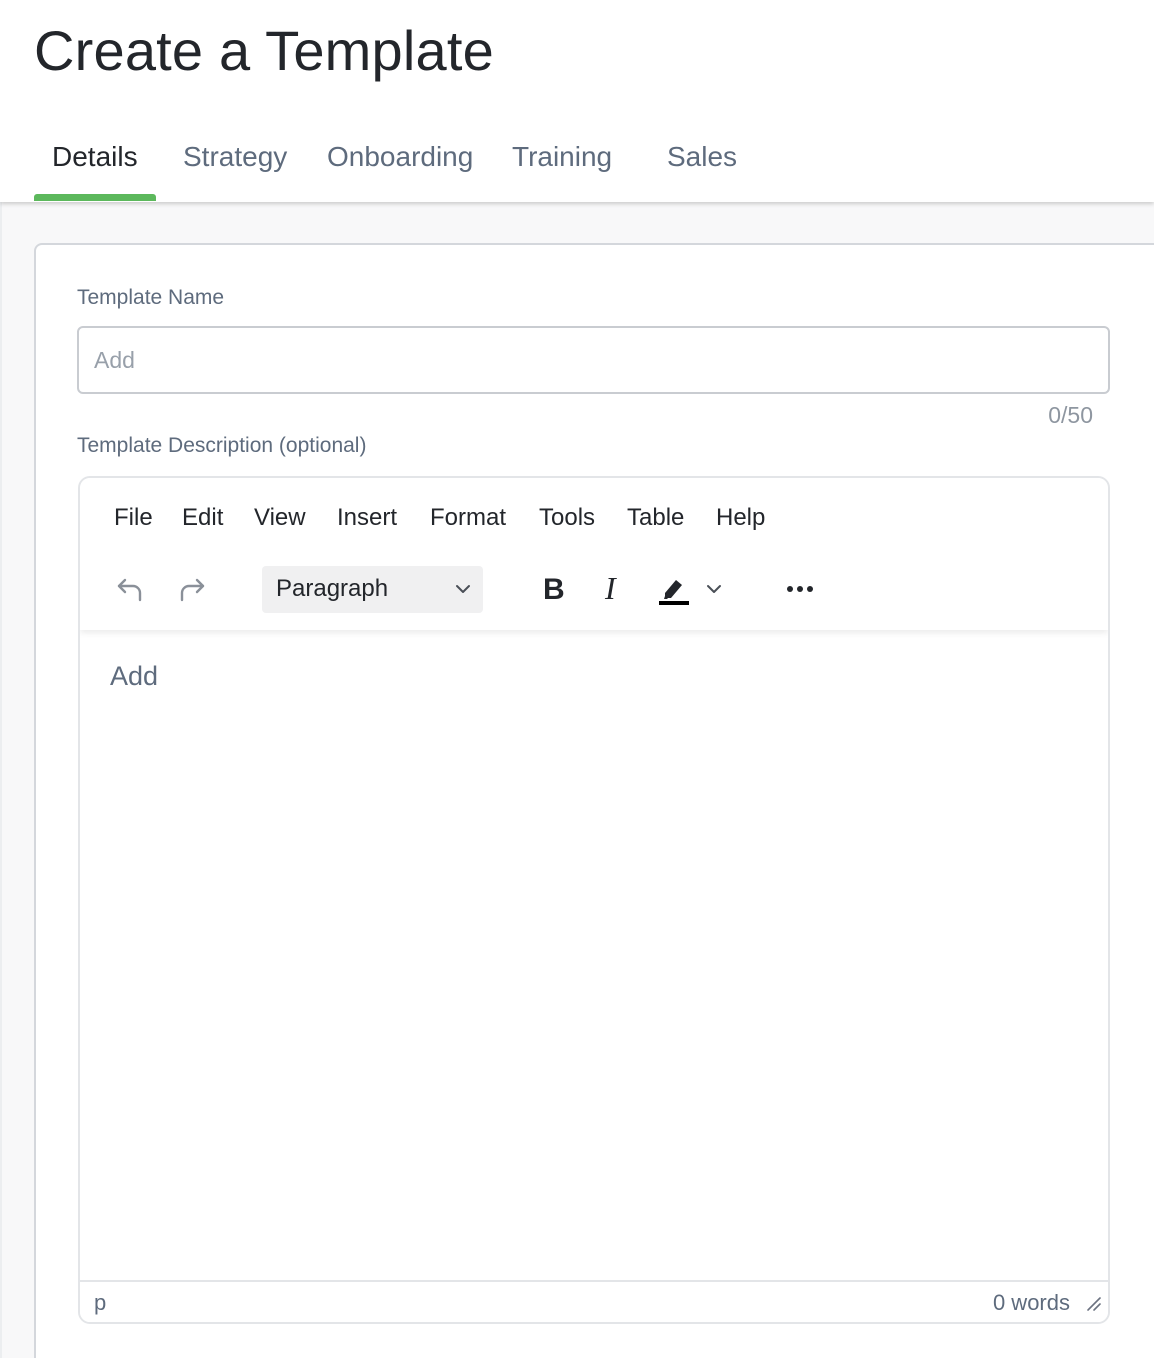 This screenshot has height=1358, width=1154. What do you see at coordinates (95, 170) in the screenshot?
I see `tab-details: Details` at bounding box center [95, 170].